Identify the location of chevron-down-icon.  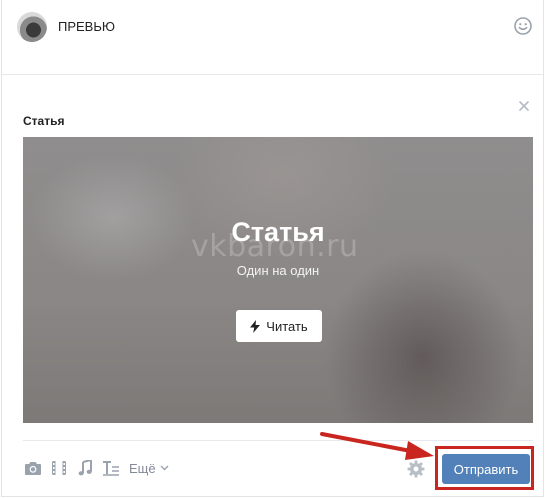
(164, 468).